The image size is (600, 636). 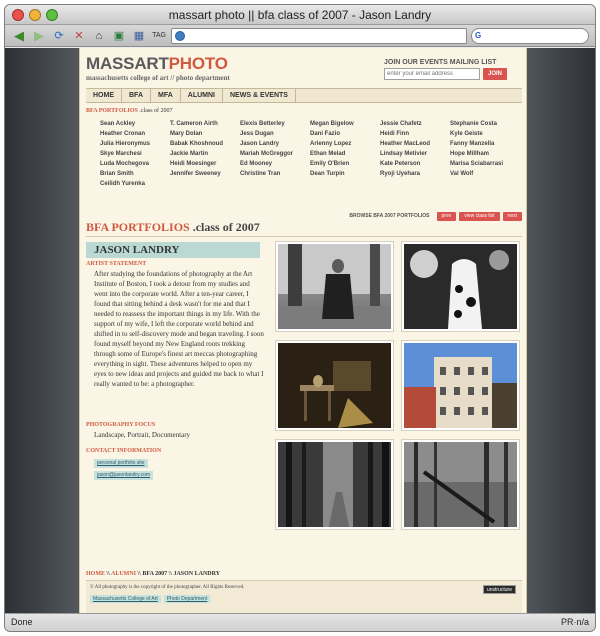 I want to click on nav-alumni: ALUMNI, so click(x=202, y=95).